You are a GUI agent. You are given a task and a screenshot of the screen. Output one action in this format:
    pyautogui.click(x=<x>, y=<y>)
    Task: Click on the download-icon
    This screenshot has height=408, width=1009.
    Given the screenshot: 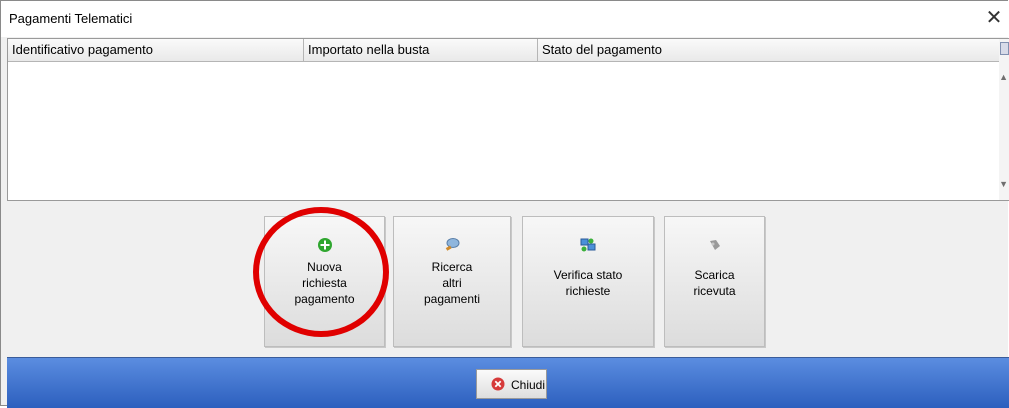 What is the action you would take?
    pyautogui.click(x=714, y=245)
    